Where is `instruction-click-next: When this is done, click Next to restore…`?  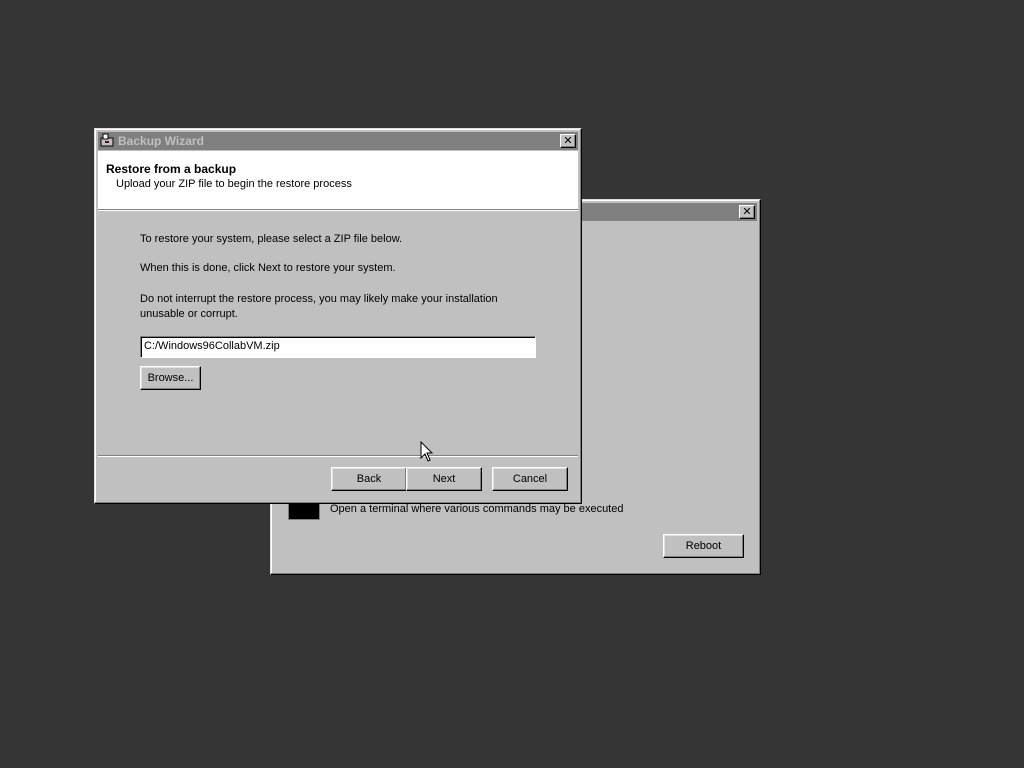
instruction-click-next: When this is done, click Next to restore… is located at coordinates (268, 268).